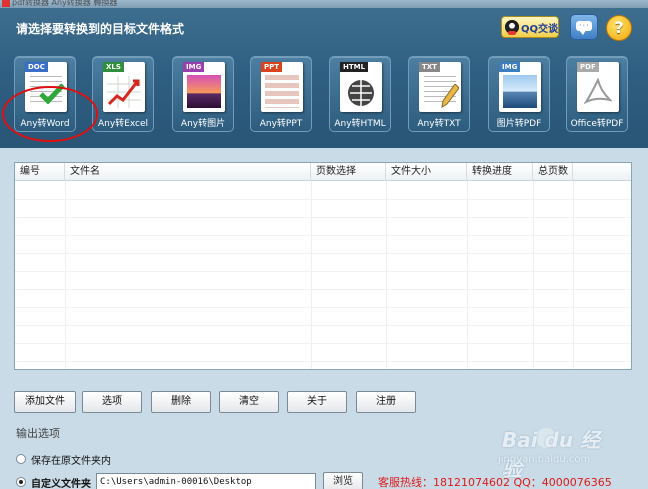 Image resolution: width=648 pixels, height=489 pixels. Describe the element at coordinates (544, 459) in the screenshot. I see `watermark-url: jingyan.baidu.com` at that location.